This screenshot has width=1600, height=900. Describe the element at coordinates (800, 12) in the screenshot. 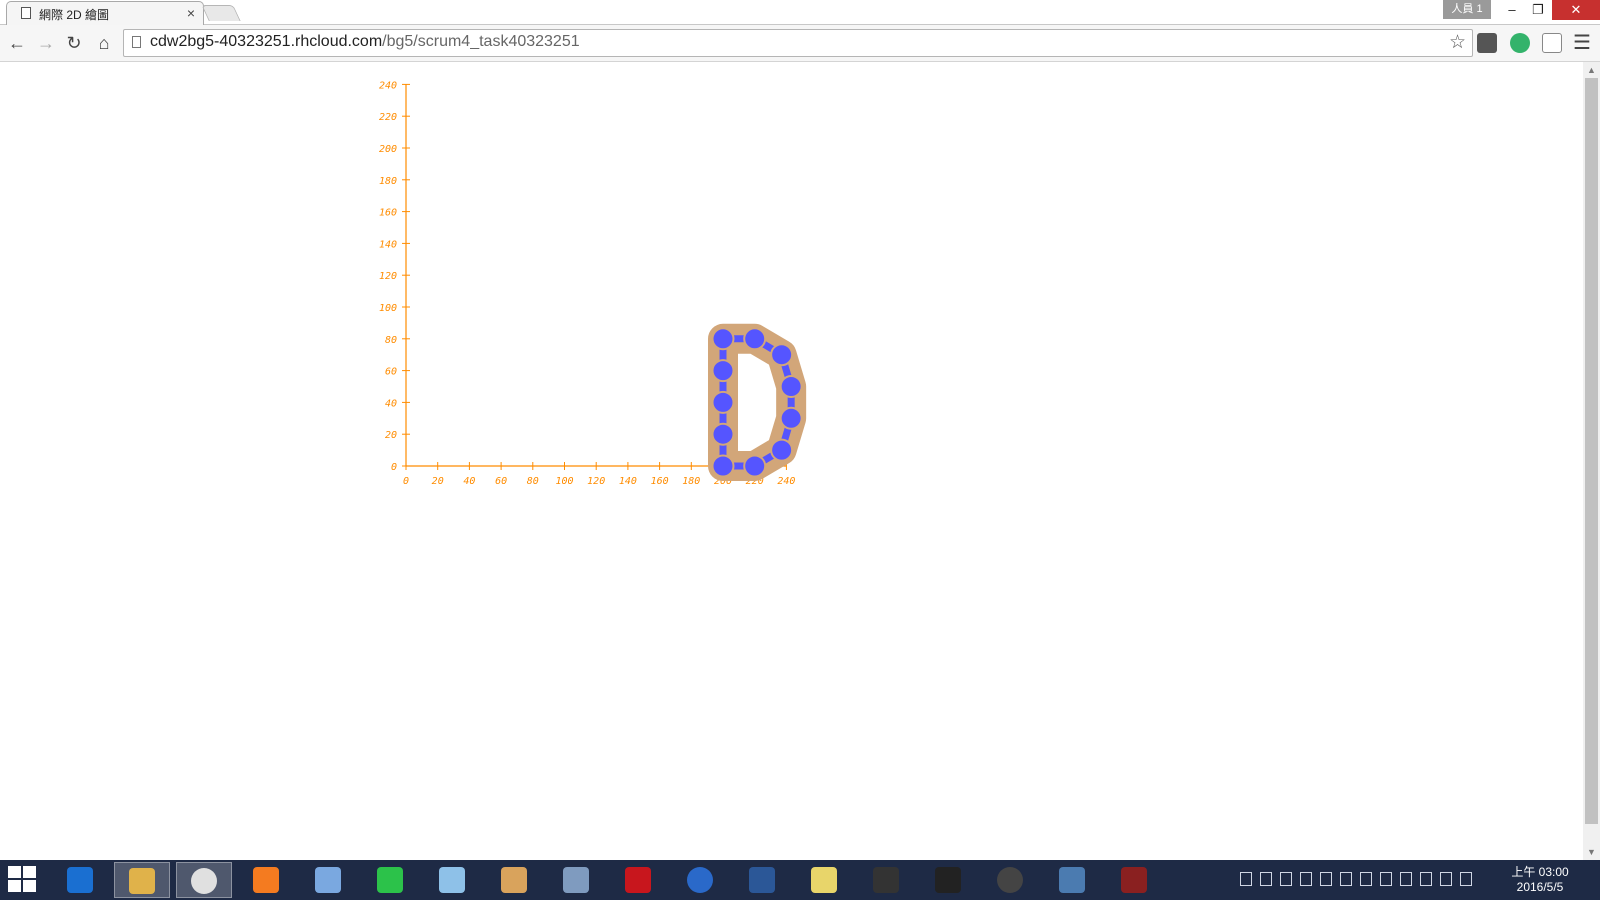

I see `tab-strip: 網際 2D 繪圖 × 人員 1 – ❐ ✕` at that location.